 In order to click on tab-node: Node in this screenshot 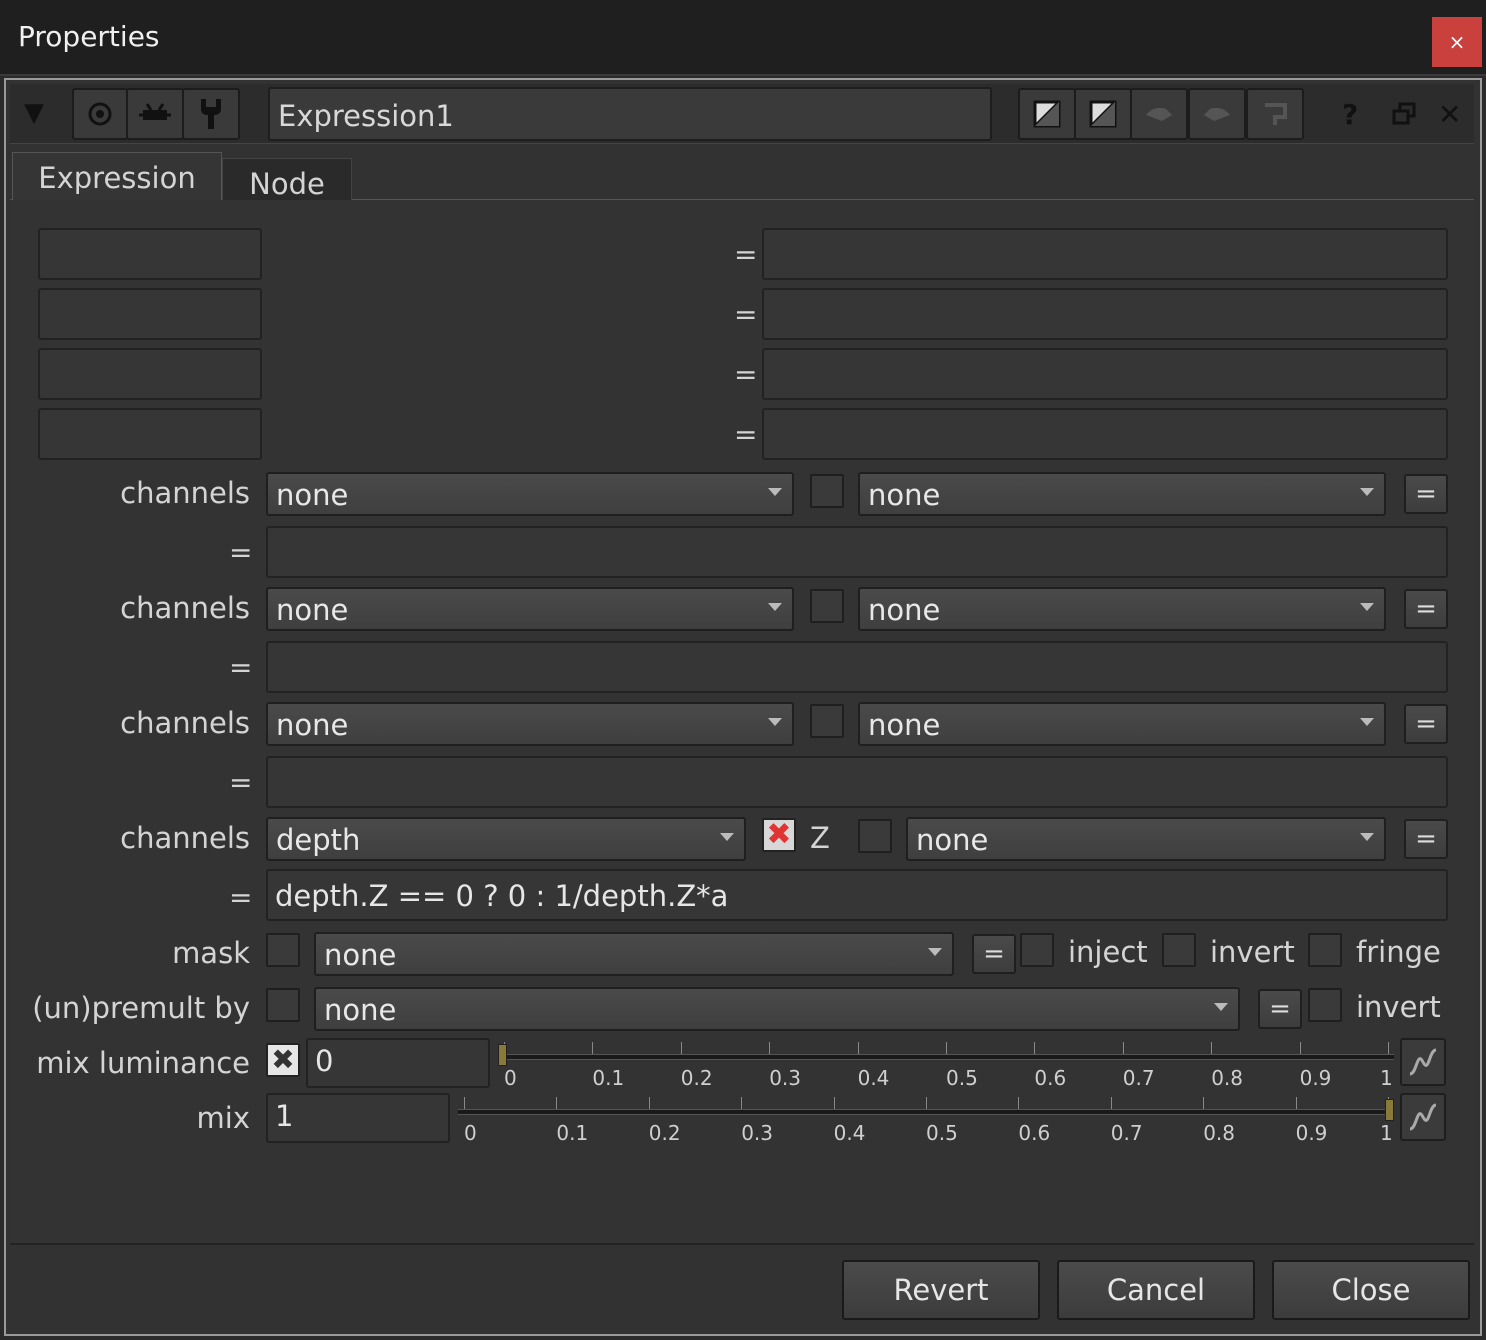, I will do `click(287, 179)`.